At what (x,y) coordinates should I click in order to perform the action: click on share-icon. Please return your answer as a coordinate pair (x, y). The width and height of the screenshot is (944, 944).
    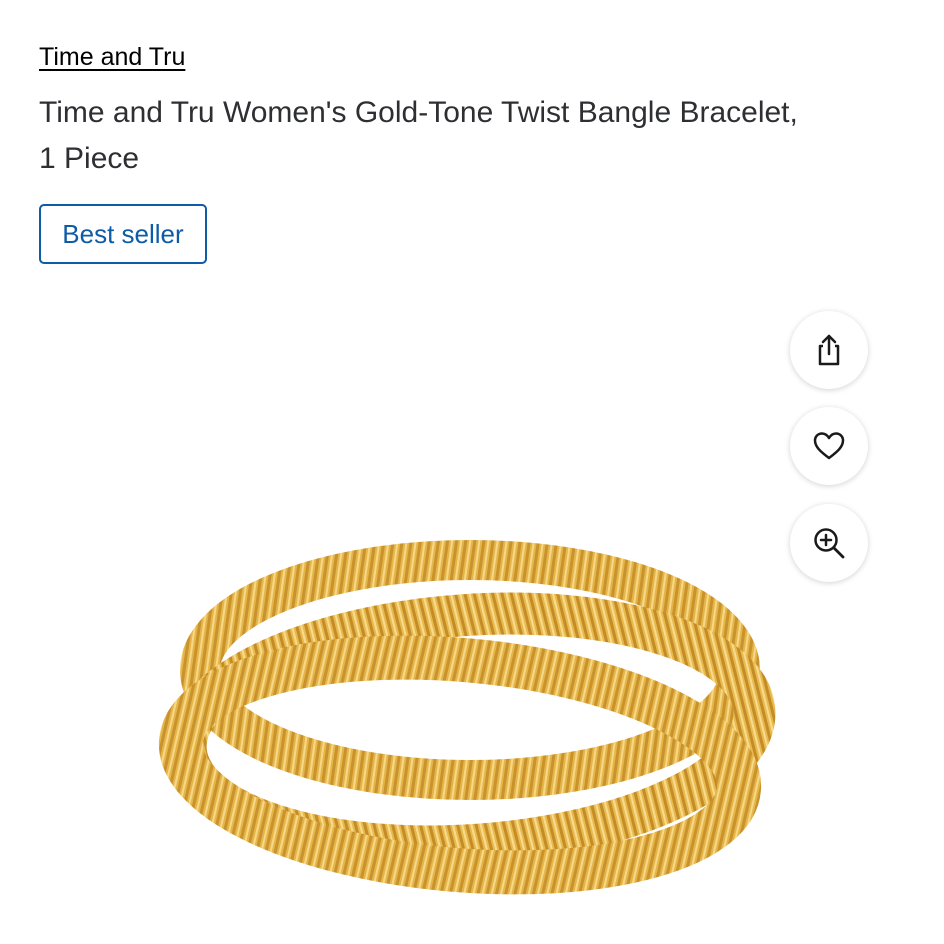
    Looking at the image, I should click on (829, 350).